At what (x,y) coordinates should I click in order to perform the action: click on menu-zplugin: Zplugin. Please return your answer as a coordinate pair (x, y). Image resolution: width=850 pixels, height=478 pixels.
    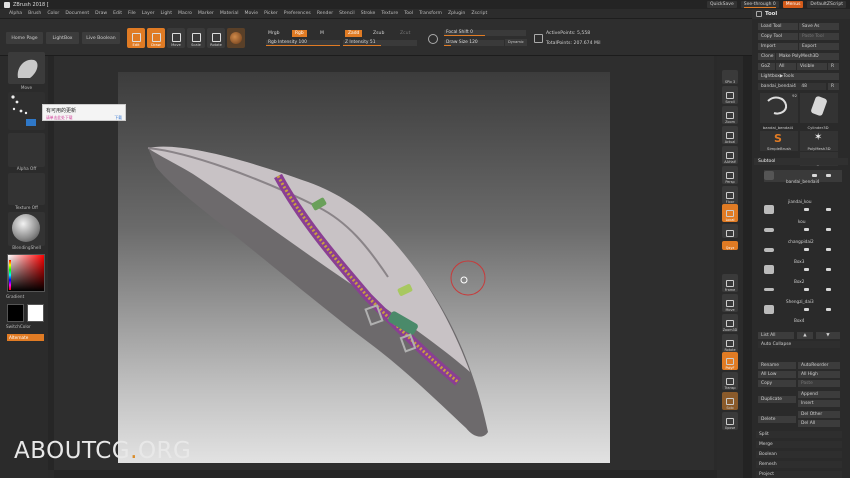
    Looking at the image, I should click on (456, 13).